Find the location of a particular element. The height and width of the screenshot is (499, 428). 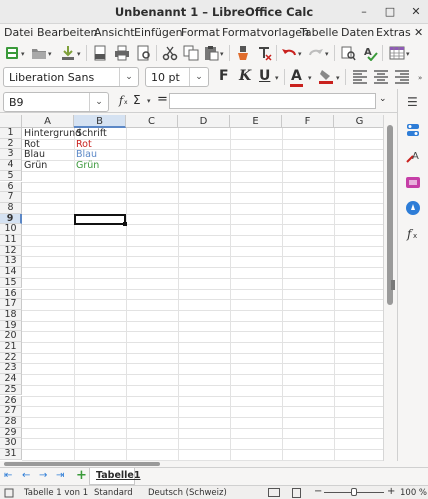

open-dropdown-icon: ▾ is located at coordinates (51, 54).